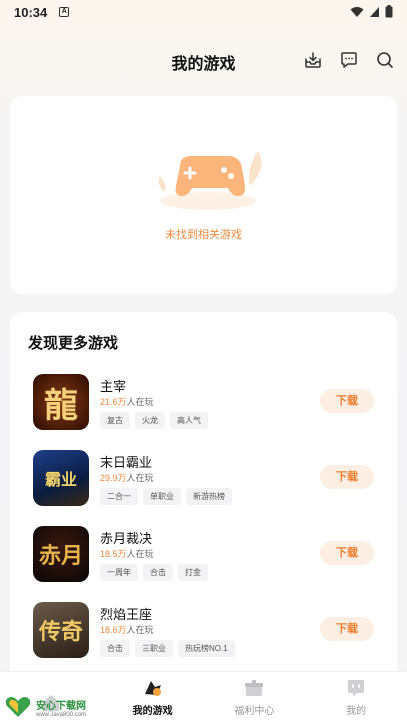  I want to click on dragon-character-icon: 龍, so click(61, 402).